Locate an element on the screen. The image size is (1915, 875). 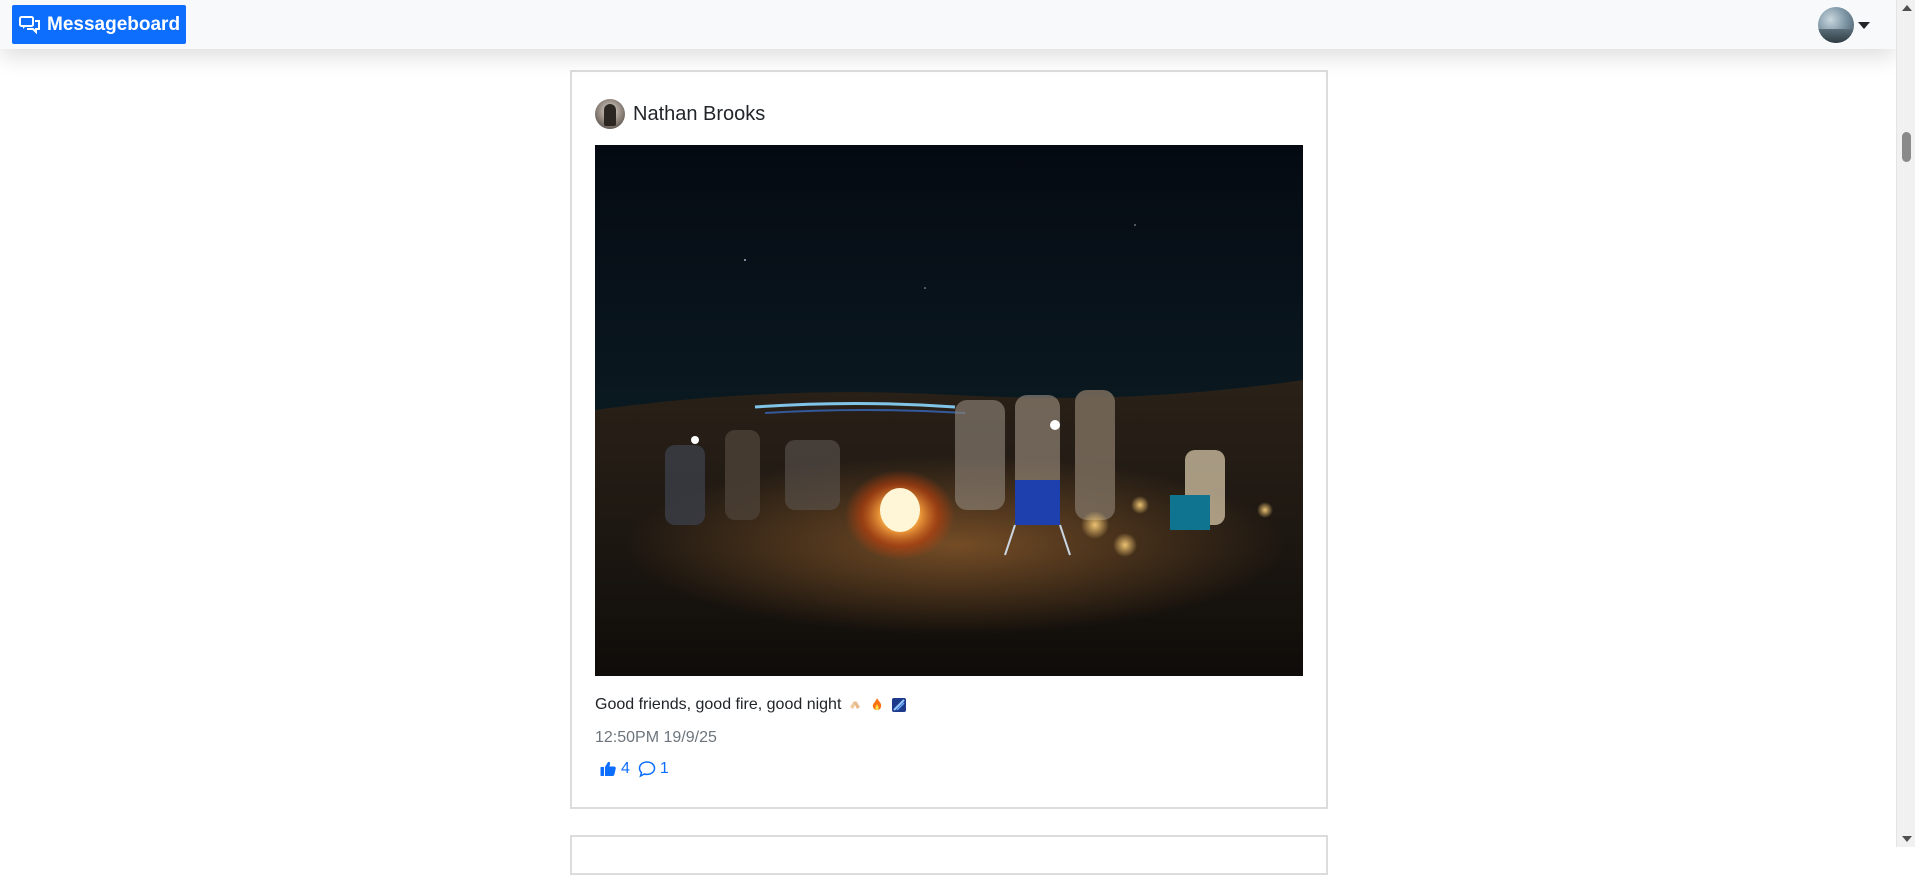
comment-button: 1 is located at coordinates (653, 769).